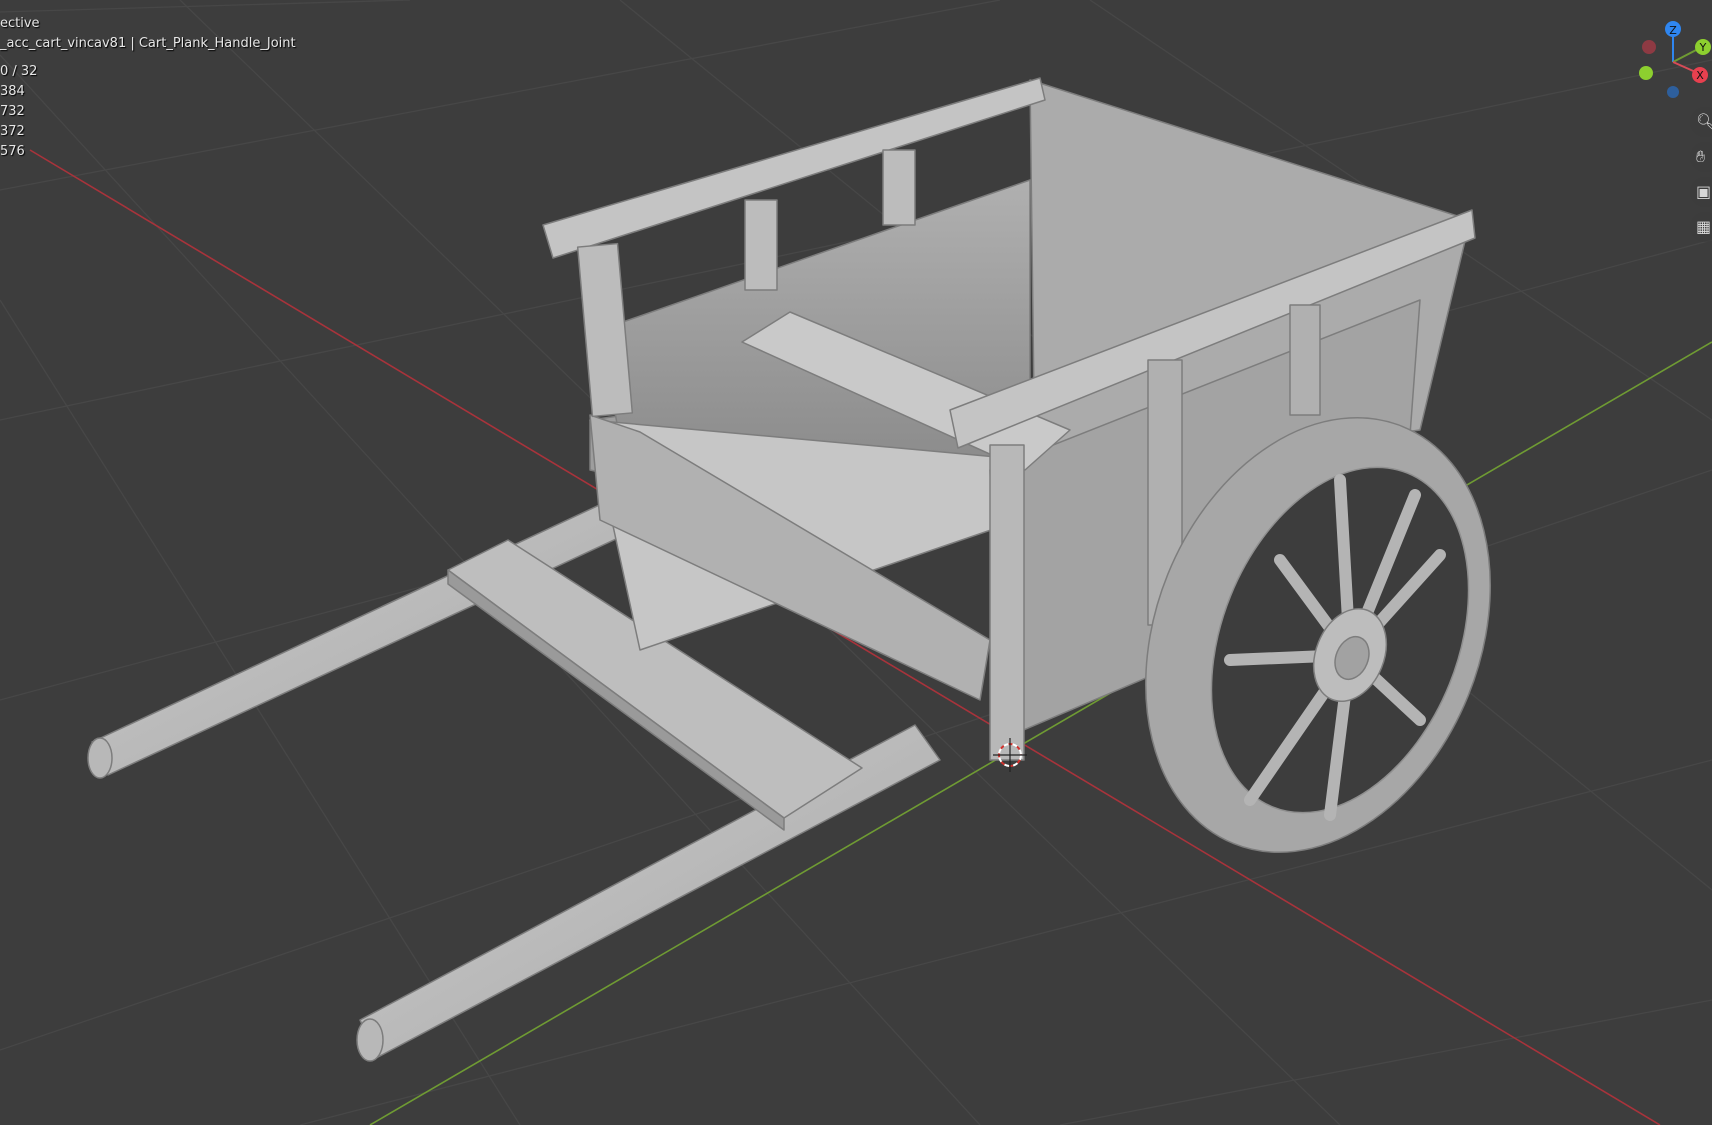 This screenshot has height=1125, width=1712. I want to click on gizmo-y-label: Y, so click(1703, 47).